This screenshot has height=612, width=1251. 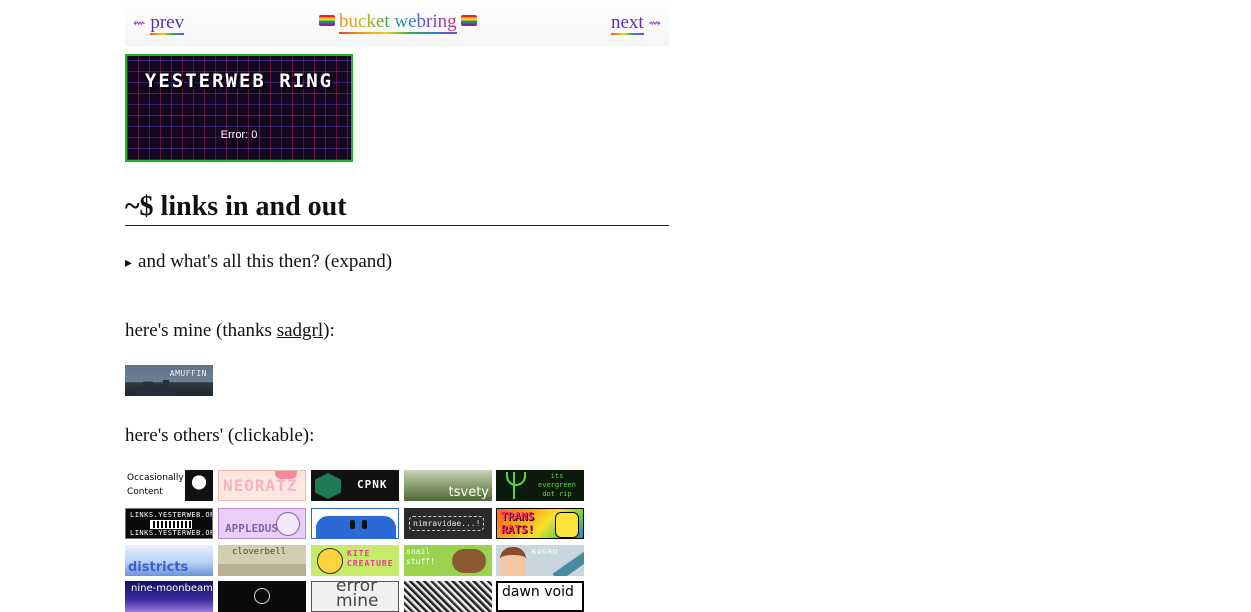 I want to click on others-label: here's others' (clickable):, so click(x=220, y=435).